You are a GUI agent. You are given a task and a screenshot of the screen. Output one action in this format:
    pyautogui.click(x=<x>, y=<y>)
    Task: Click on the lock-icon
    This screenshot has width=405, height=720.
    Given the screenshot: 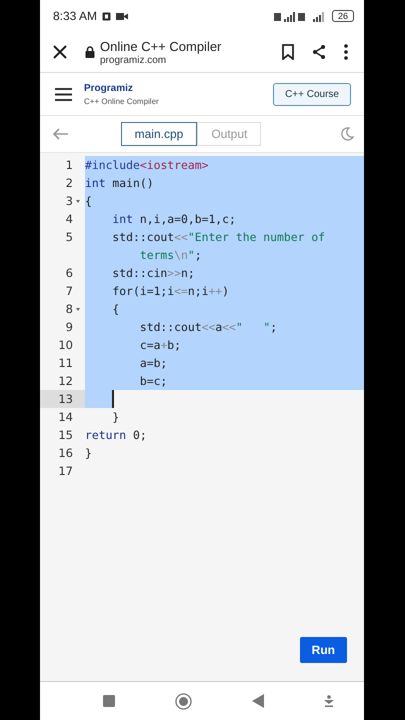 What is the action you would take?
    pyautogui.click(x=90, y=52)
    